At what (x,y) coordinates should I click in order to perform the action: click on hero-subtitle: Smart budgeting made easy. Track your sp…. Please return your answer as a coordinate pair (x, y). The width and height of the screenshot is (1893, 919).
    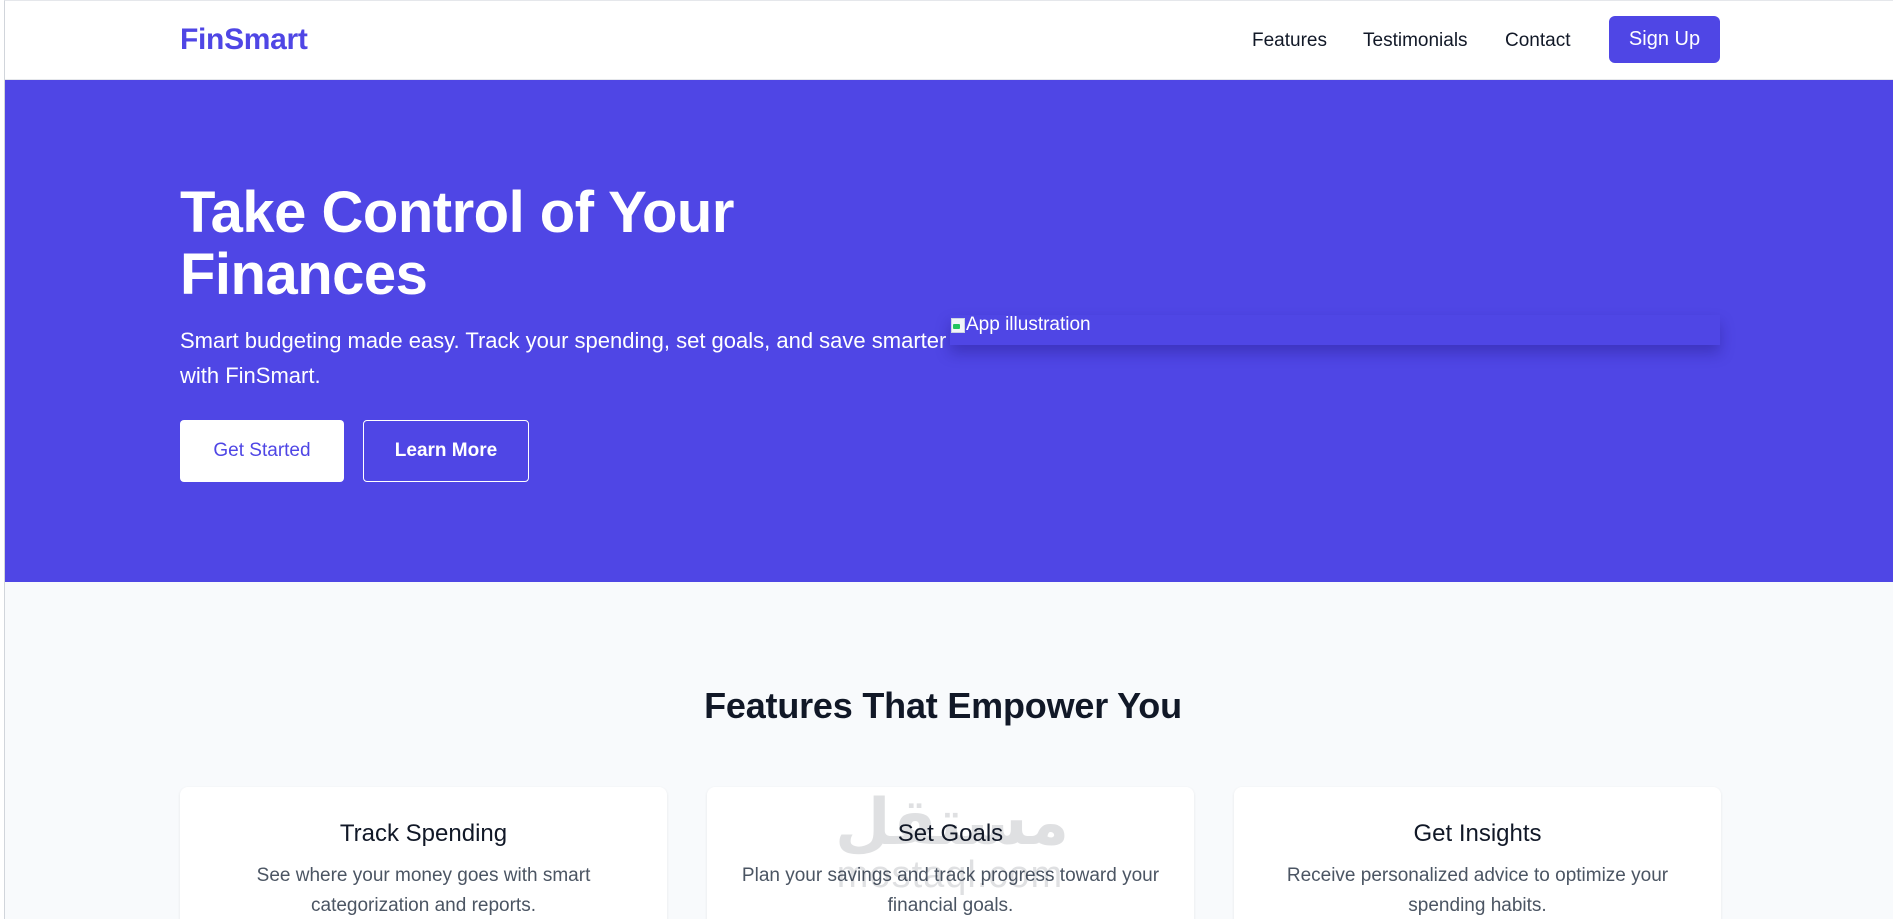
    Looking at the image, I should click on (563, 358).